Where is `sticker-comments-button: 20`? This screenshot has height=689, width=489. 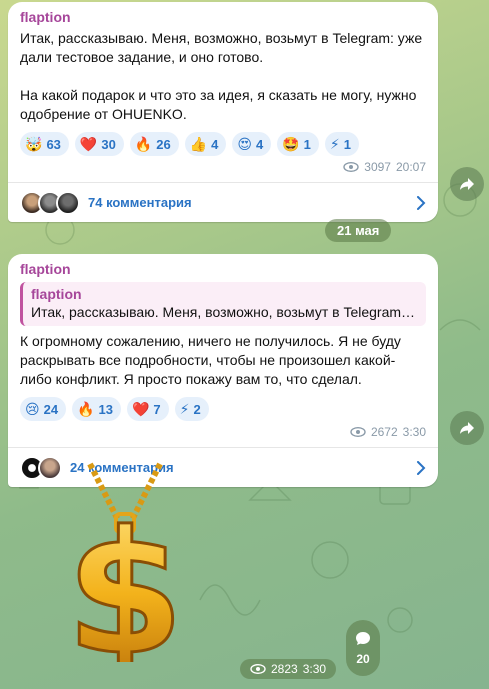 sticker-comments-button: 20 is located at coordinates (363, 648).